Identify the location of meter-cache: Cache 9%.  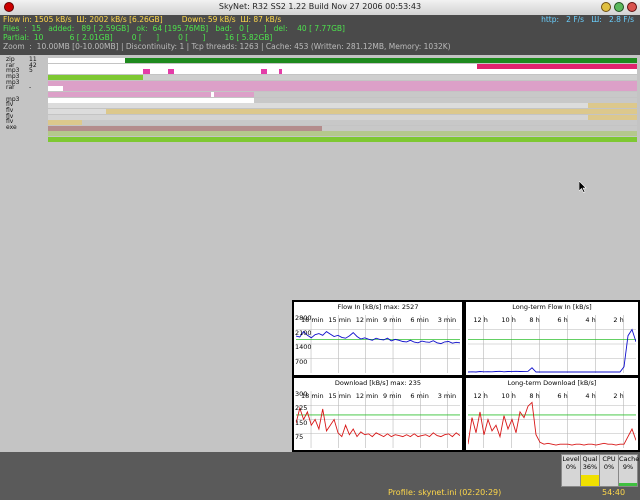
(629, 470).